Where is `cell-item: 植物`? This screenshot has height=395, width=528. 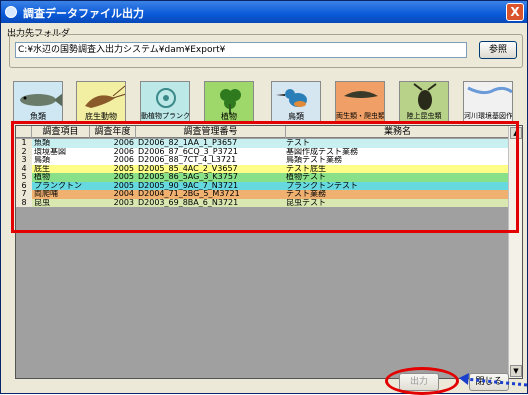
cell-item: 植物 is located at coordinates (42, 177).